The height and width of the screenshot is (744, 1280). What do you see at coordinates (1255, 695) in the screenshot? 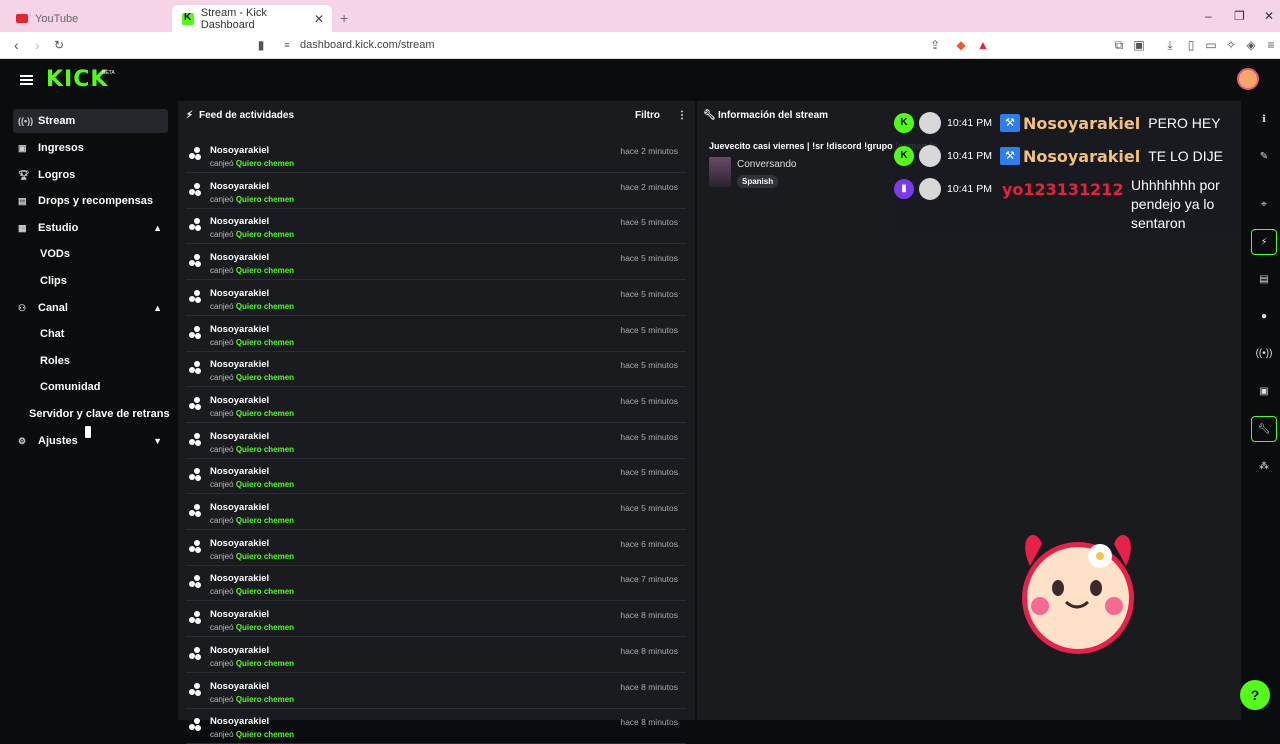
I see `help-icon: ?` at bounding box center [1255, 695].